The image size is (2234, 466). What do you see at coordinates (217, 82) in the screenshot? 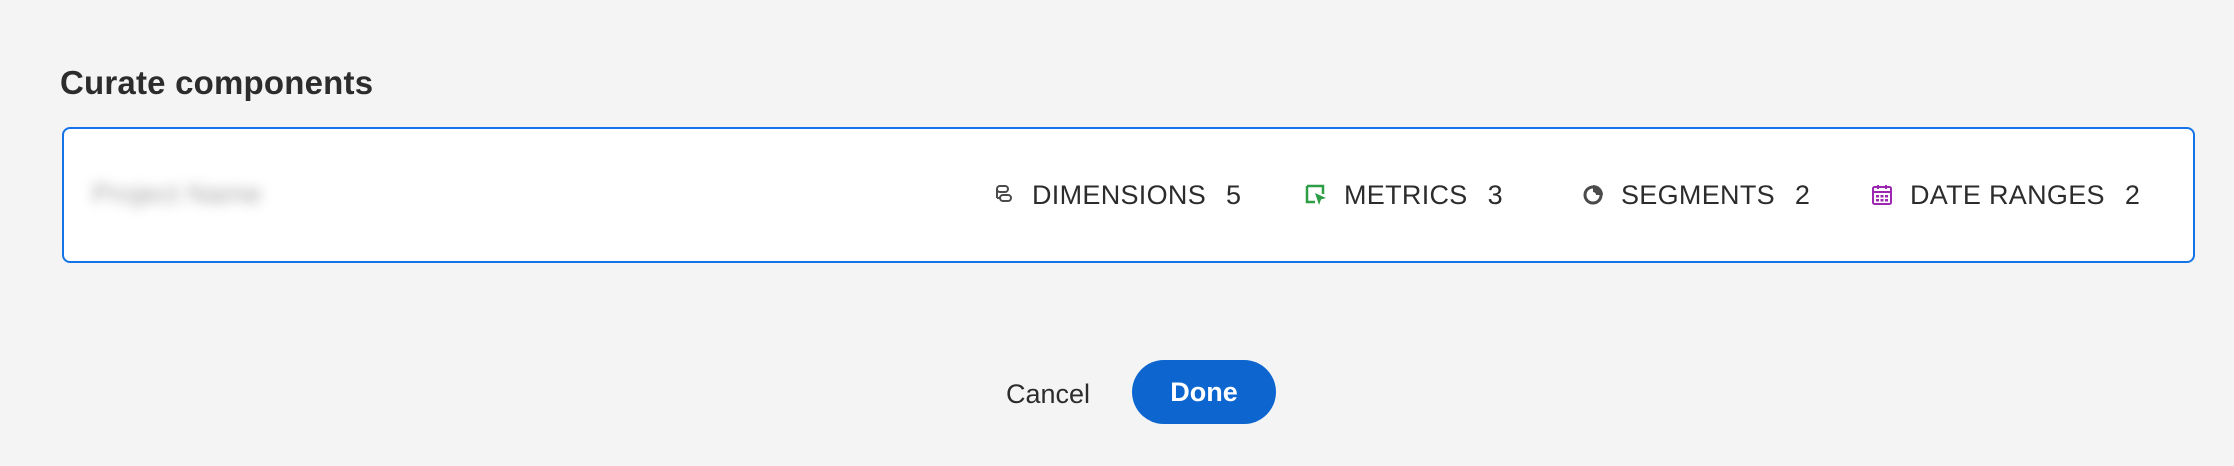
I see `dialog-title: Curate components` at bounding box center [217, 82].